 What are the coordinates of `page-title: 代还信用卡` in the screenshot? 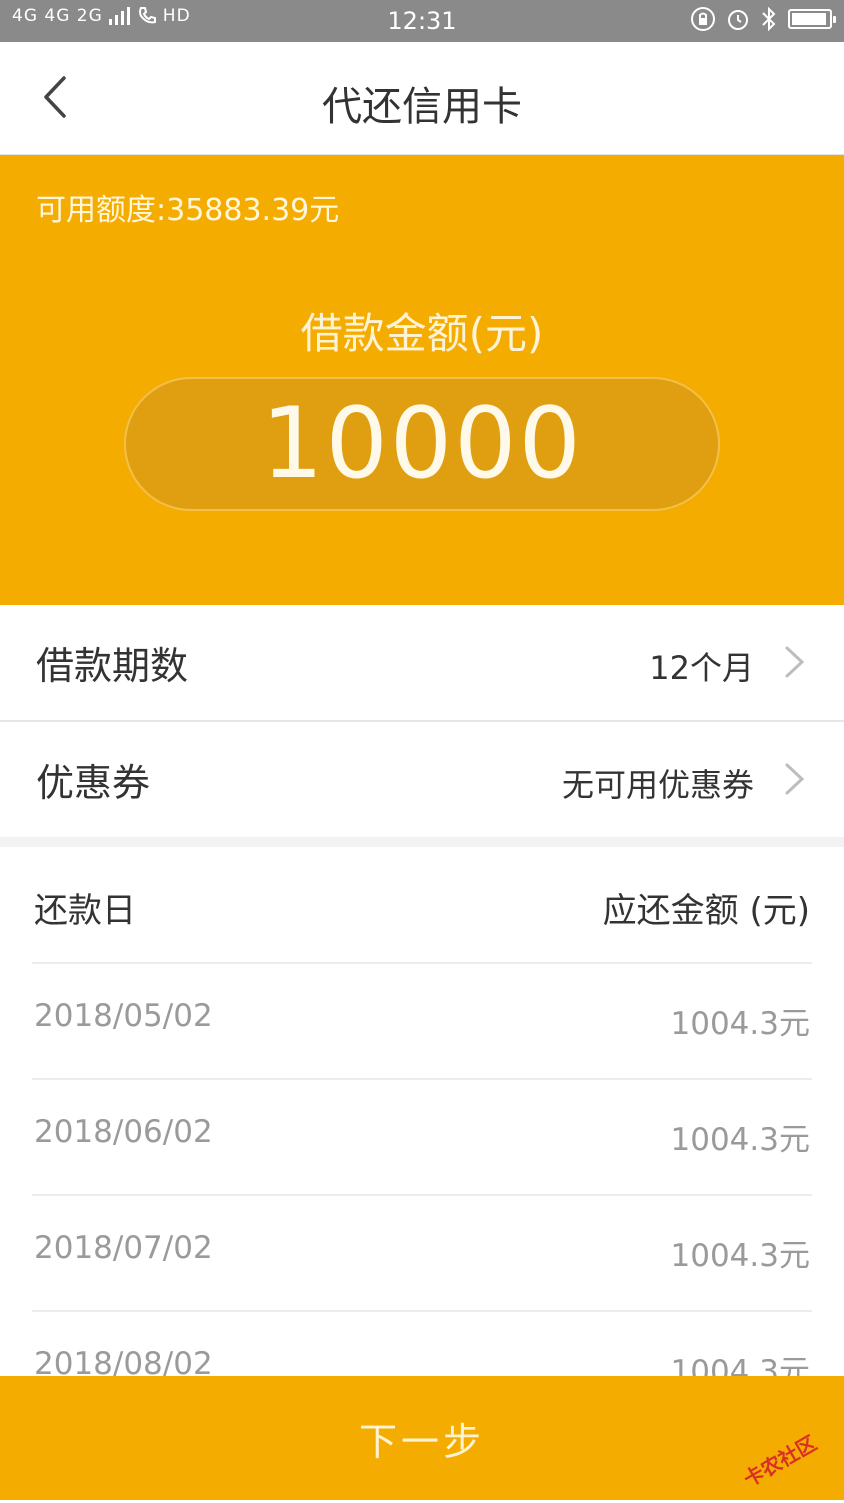 It's located at (422, 107).